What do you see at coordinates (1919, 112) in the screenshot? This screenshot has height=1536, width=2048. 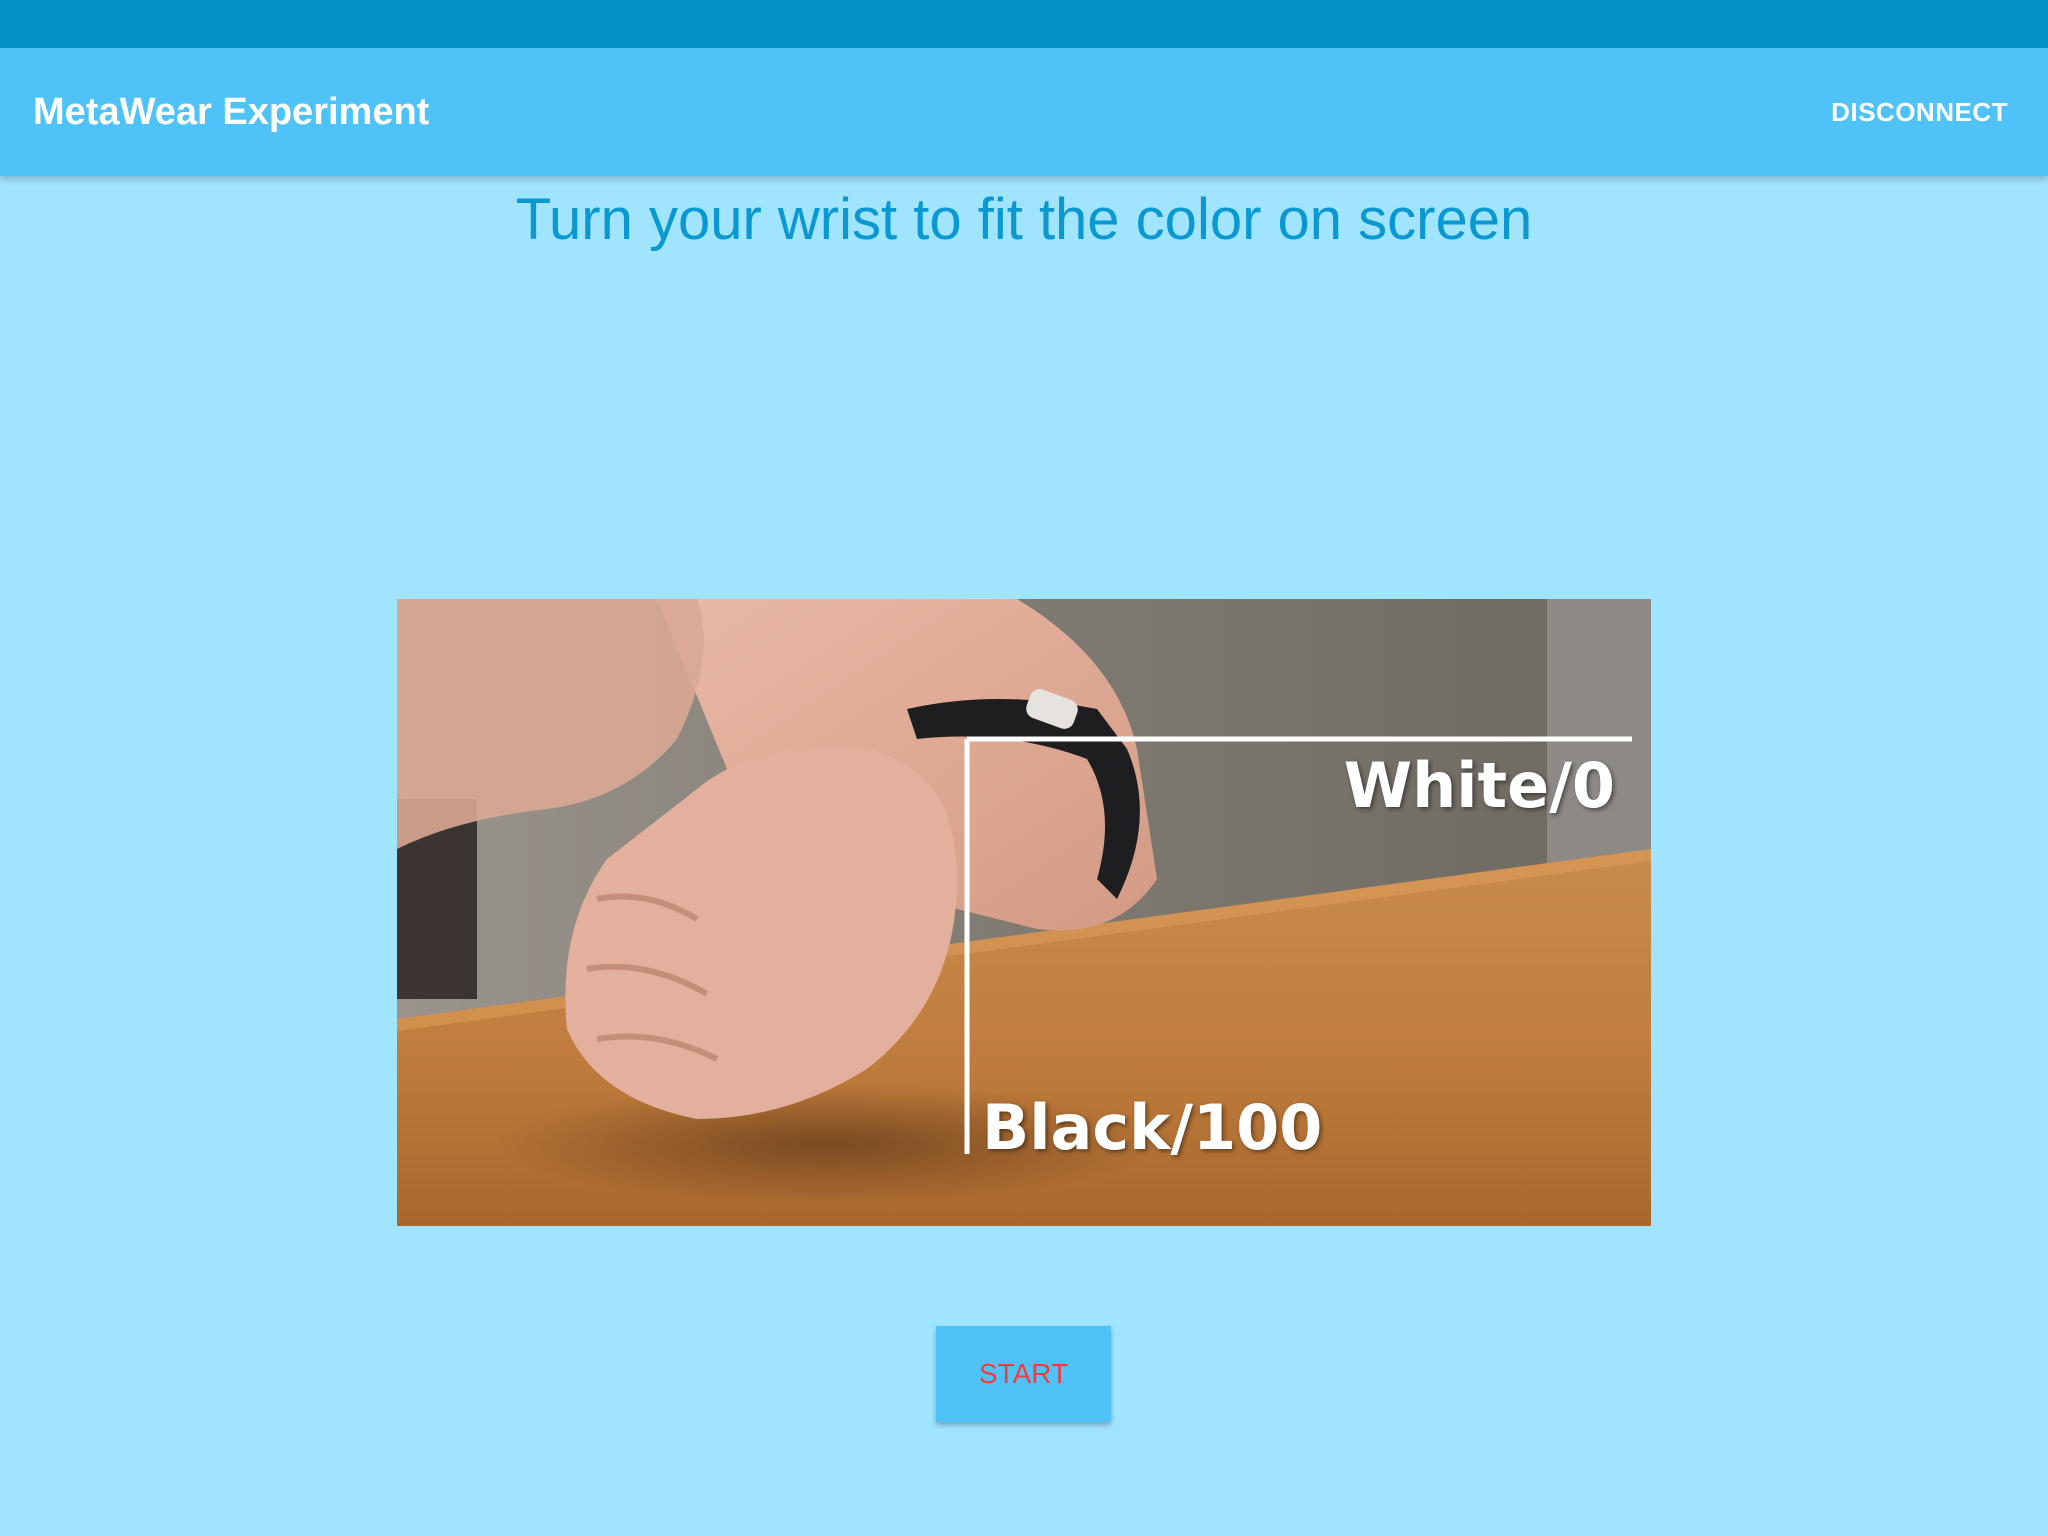 I see `disconnect-button: DISCONNECT` at bounding box center [1919, 112].